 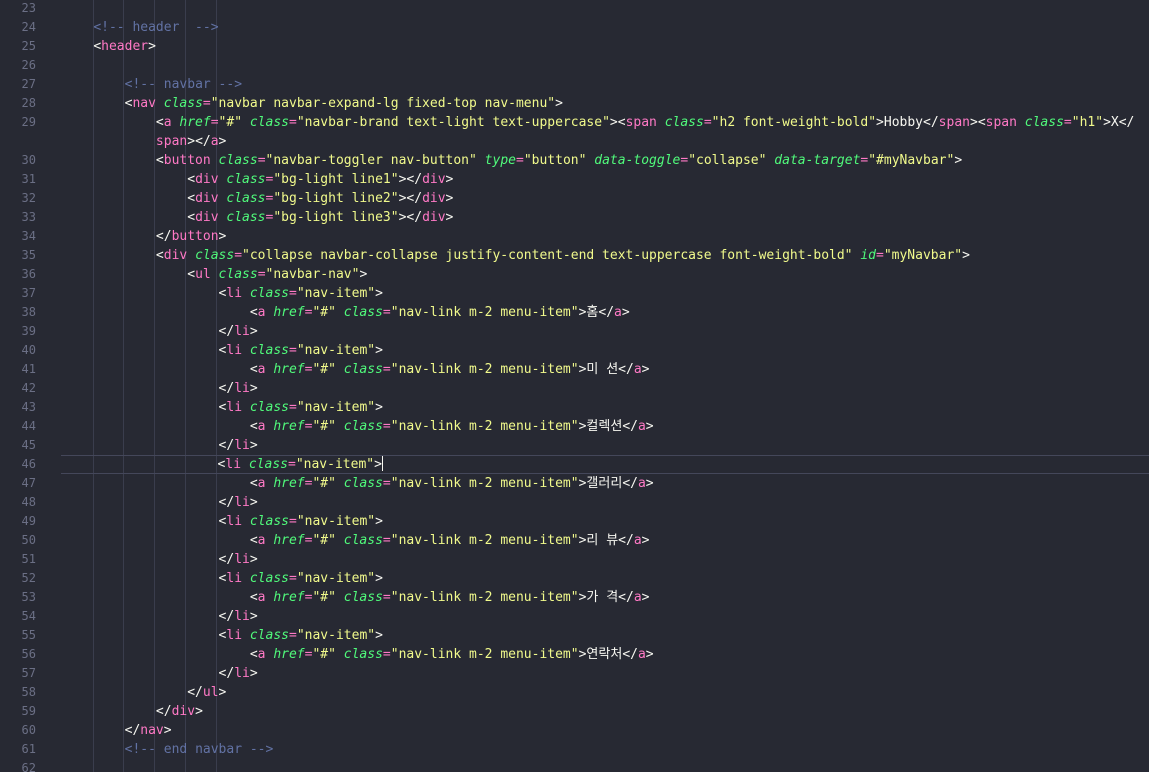 I want to click on line-number: 50, so click(x=28, y=540).